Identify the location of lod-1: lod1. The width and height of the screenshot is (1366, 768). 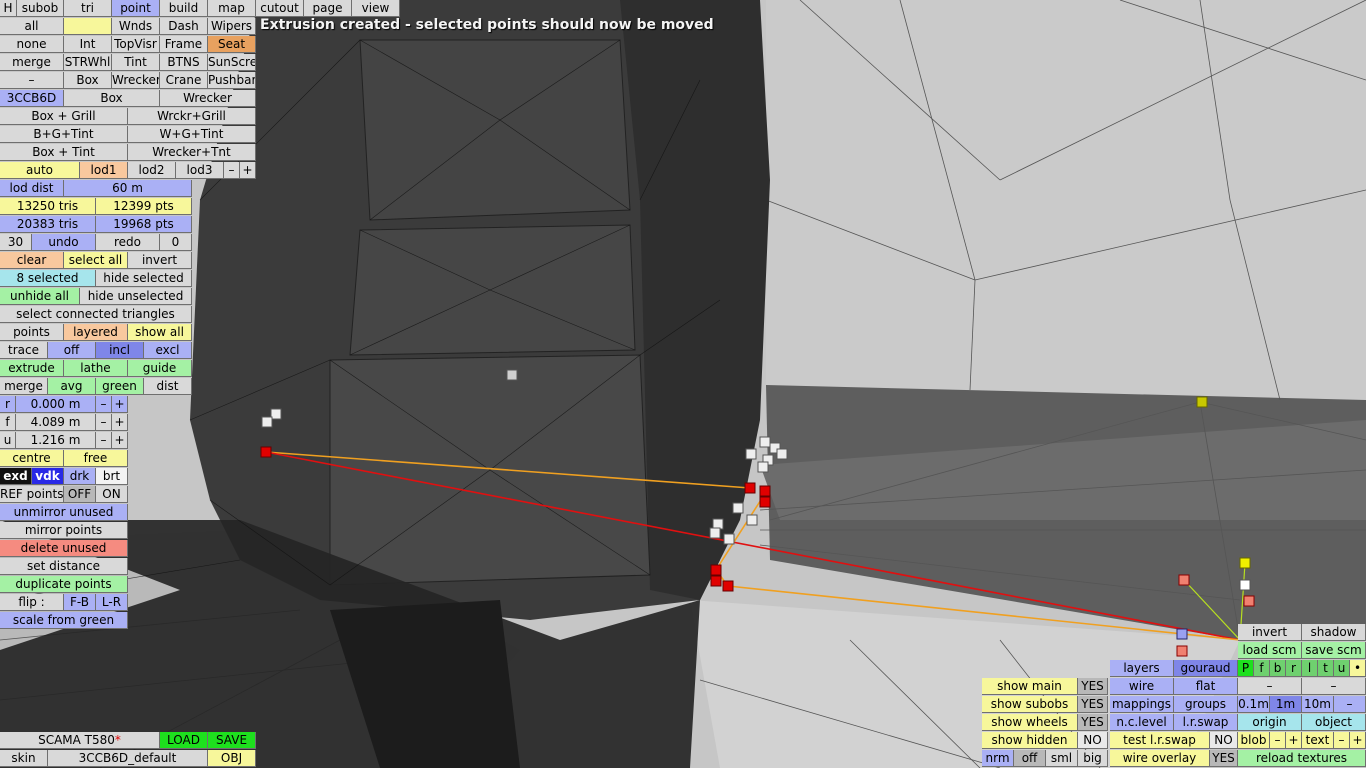
(104, 170).